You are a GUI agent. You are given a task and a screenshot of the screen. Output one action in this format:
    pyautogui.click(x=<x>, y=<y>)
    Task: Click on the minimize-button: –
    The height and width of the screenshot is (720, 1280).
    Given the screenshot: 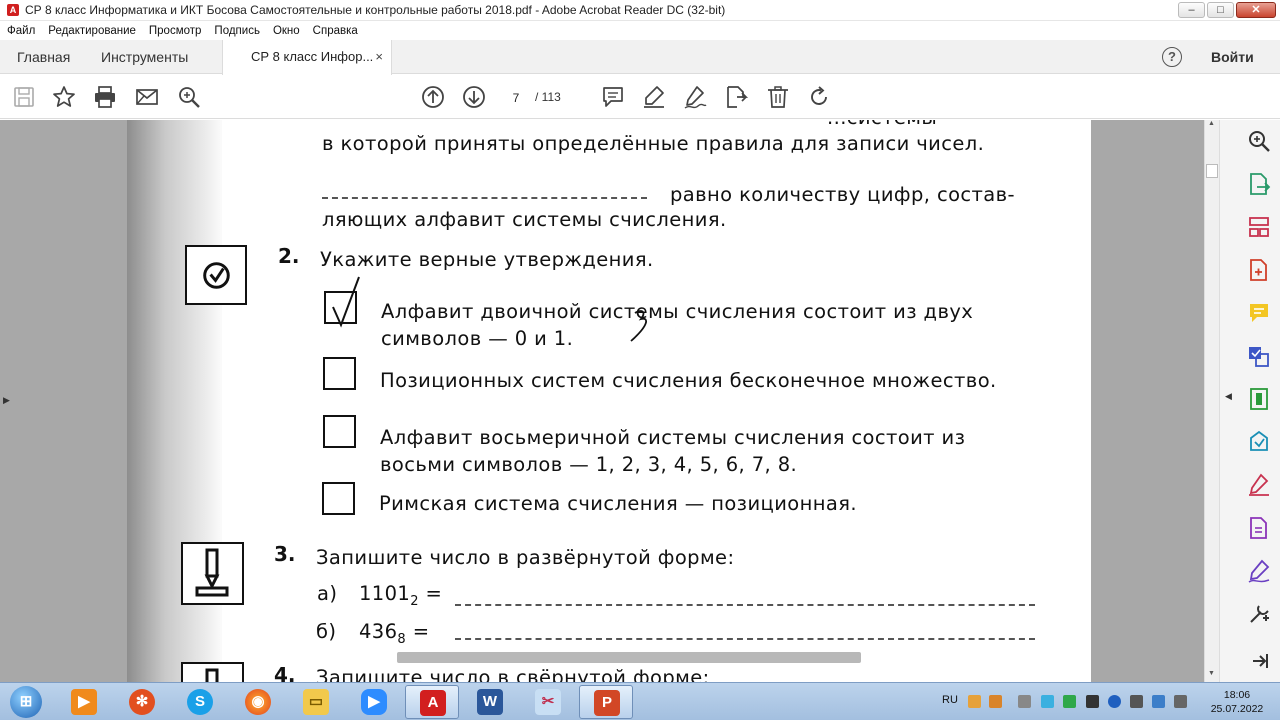 What is the action you would take?
    pyautogui.click(x=1191, y=10)
    